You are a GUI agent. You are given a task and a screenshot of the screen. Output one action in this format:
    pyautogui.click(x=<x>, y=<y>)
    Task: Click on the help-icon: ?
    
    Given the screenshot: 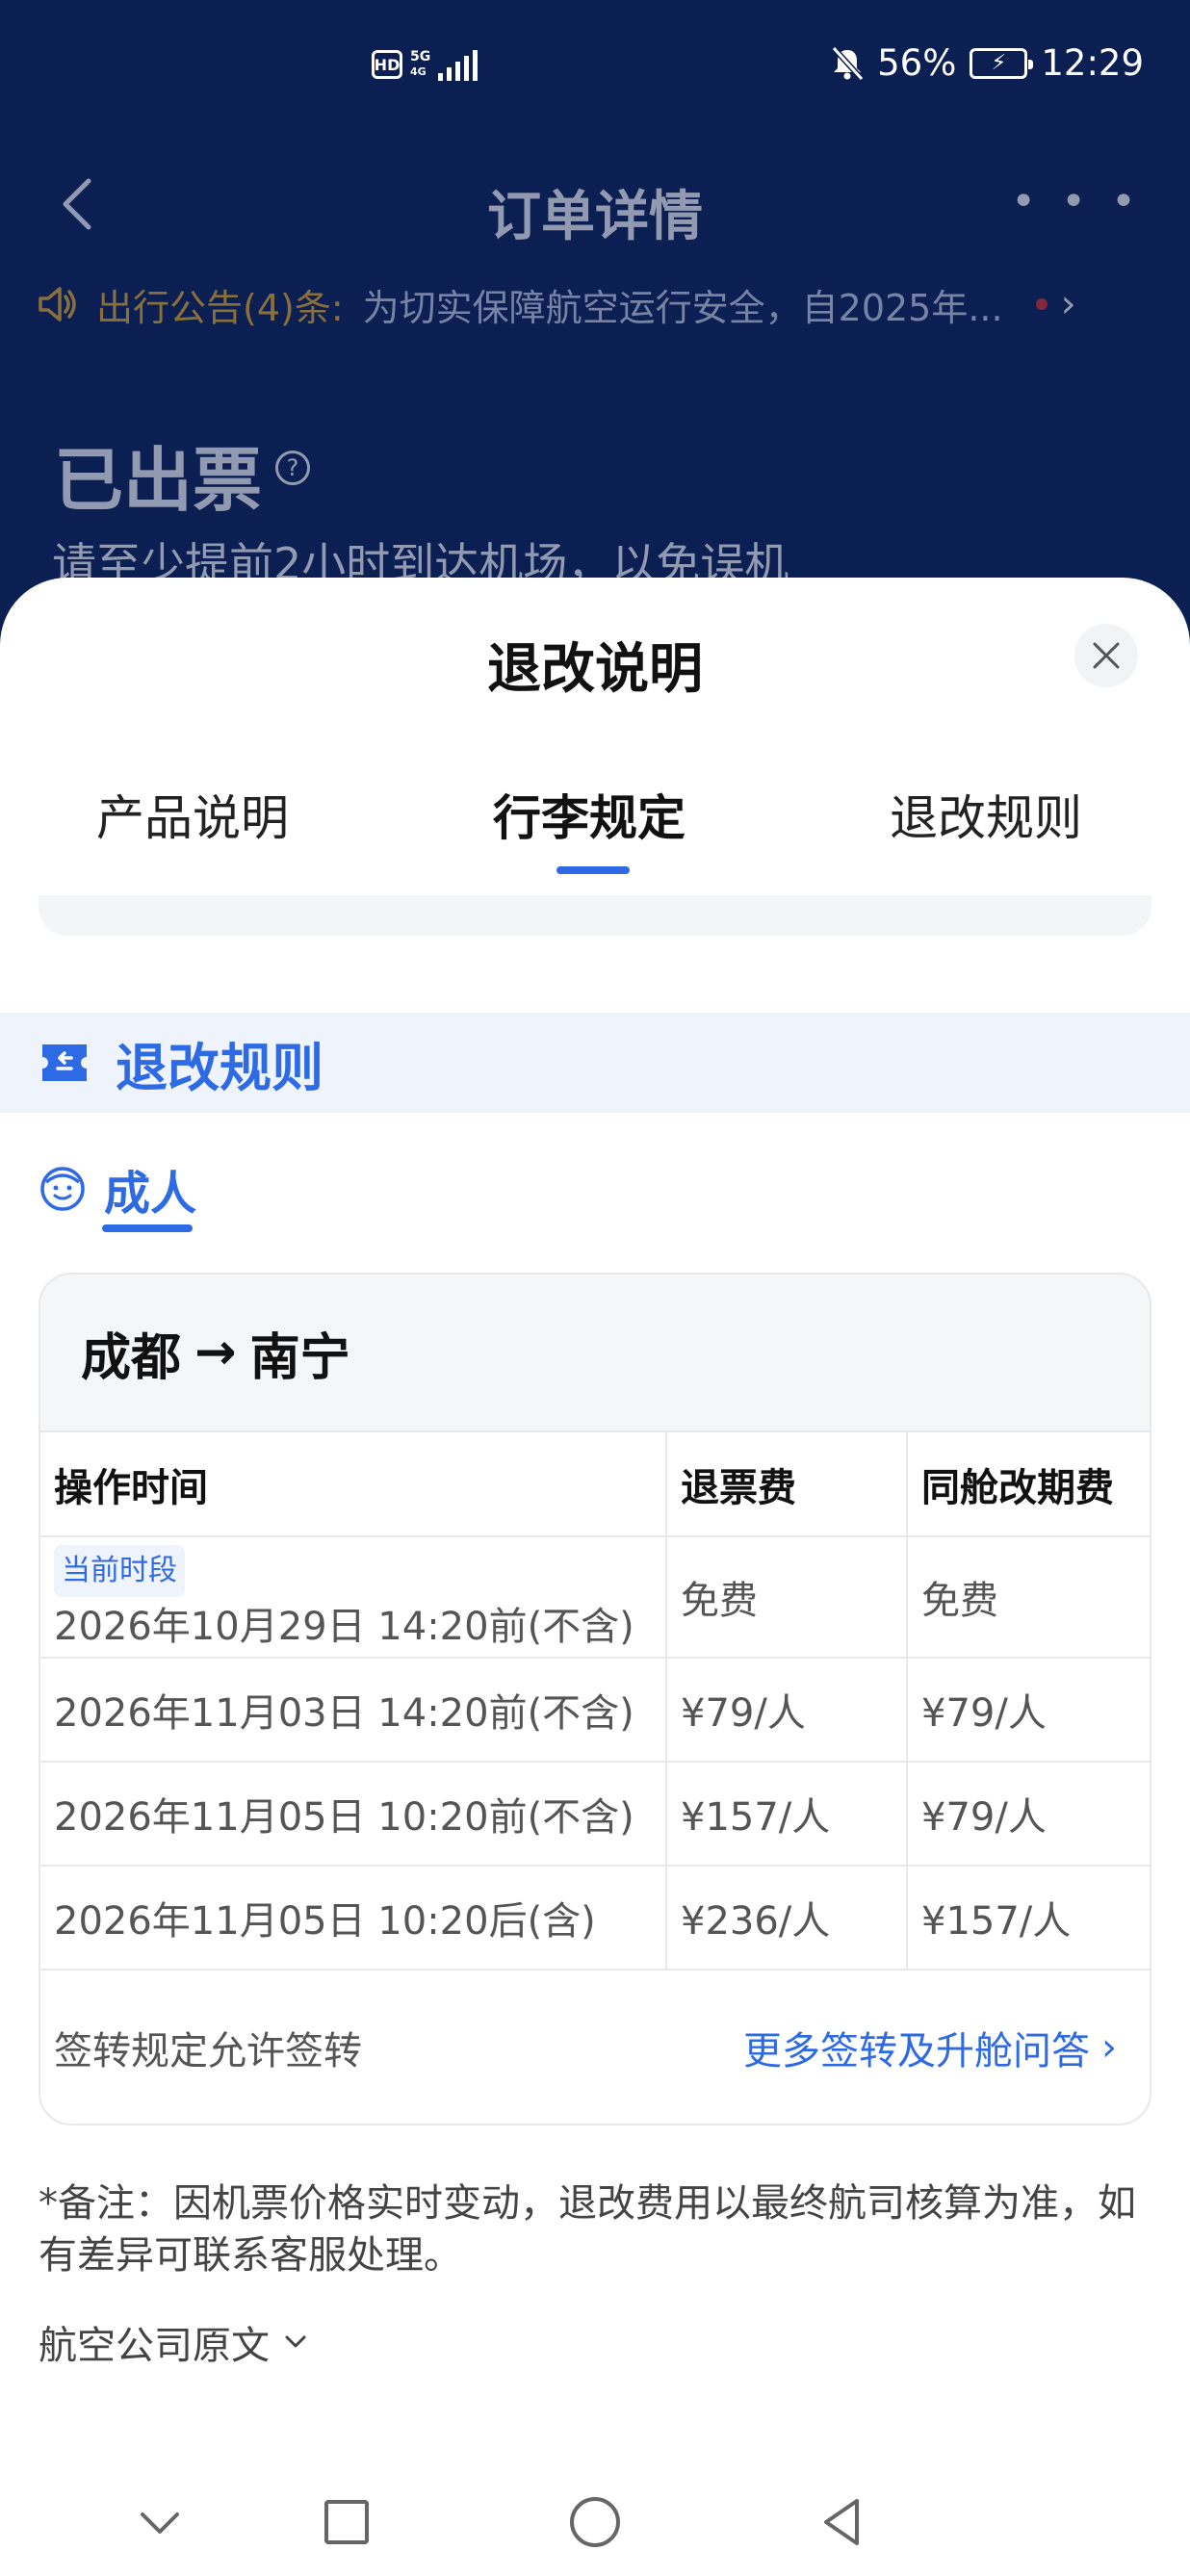 What is the action you would take?
    pyautogui.click(x=292, y=468)
    